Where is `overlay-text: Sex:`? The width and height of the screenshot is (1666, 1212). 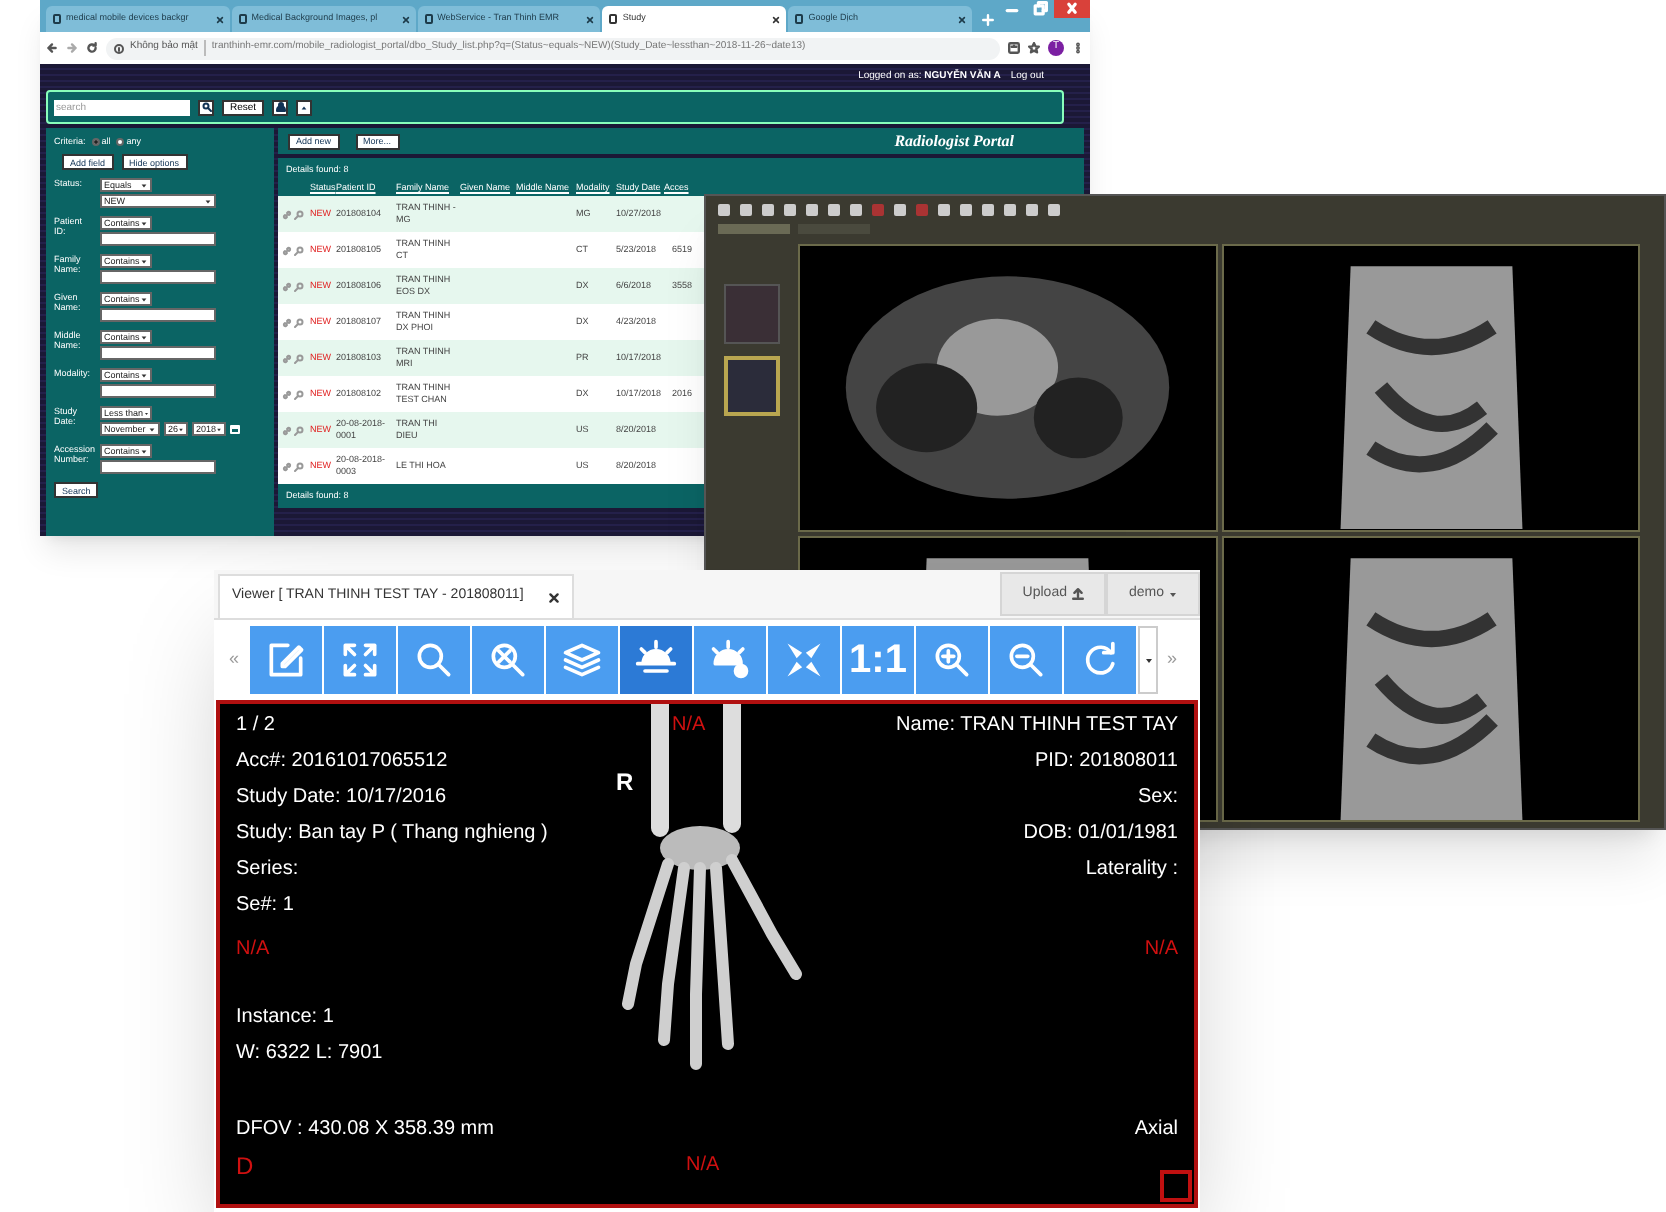
overlay-text: Sex: is located at coordinates (1157, 798).